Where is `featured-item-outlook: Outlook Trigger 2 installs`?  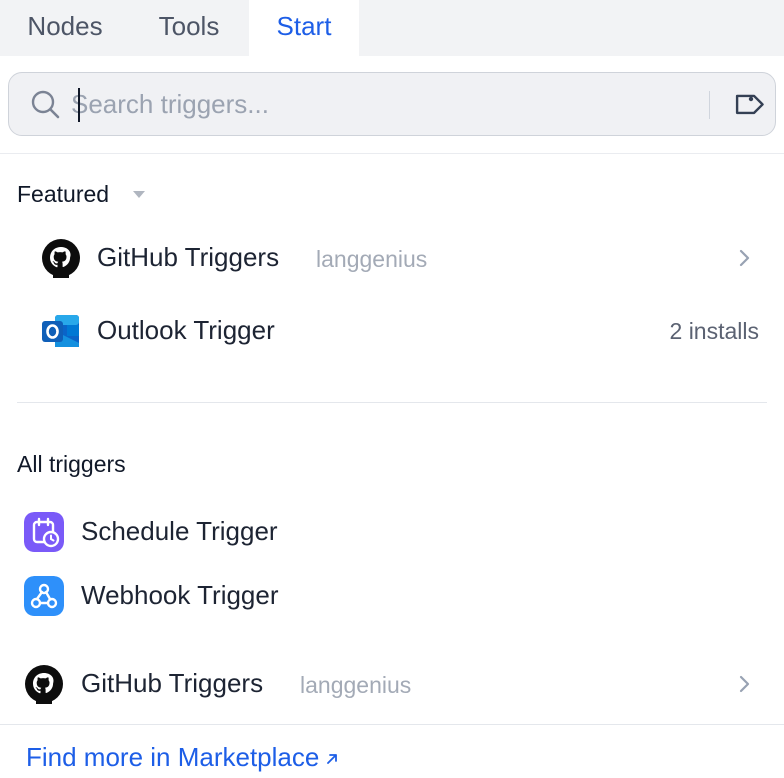
featured-item-outlook: Outlook Trigger 2 installs is located at coordinates (392, 331).